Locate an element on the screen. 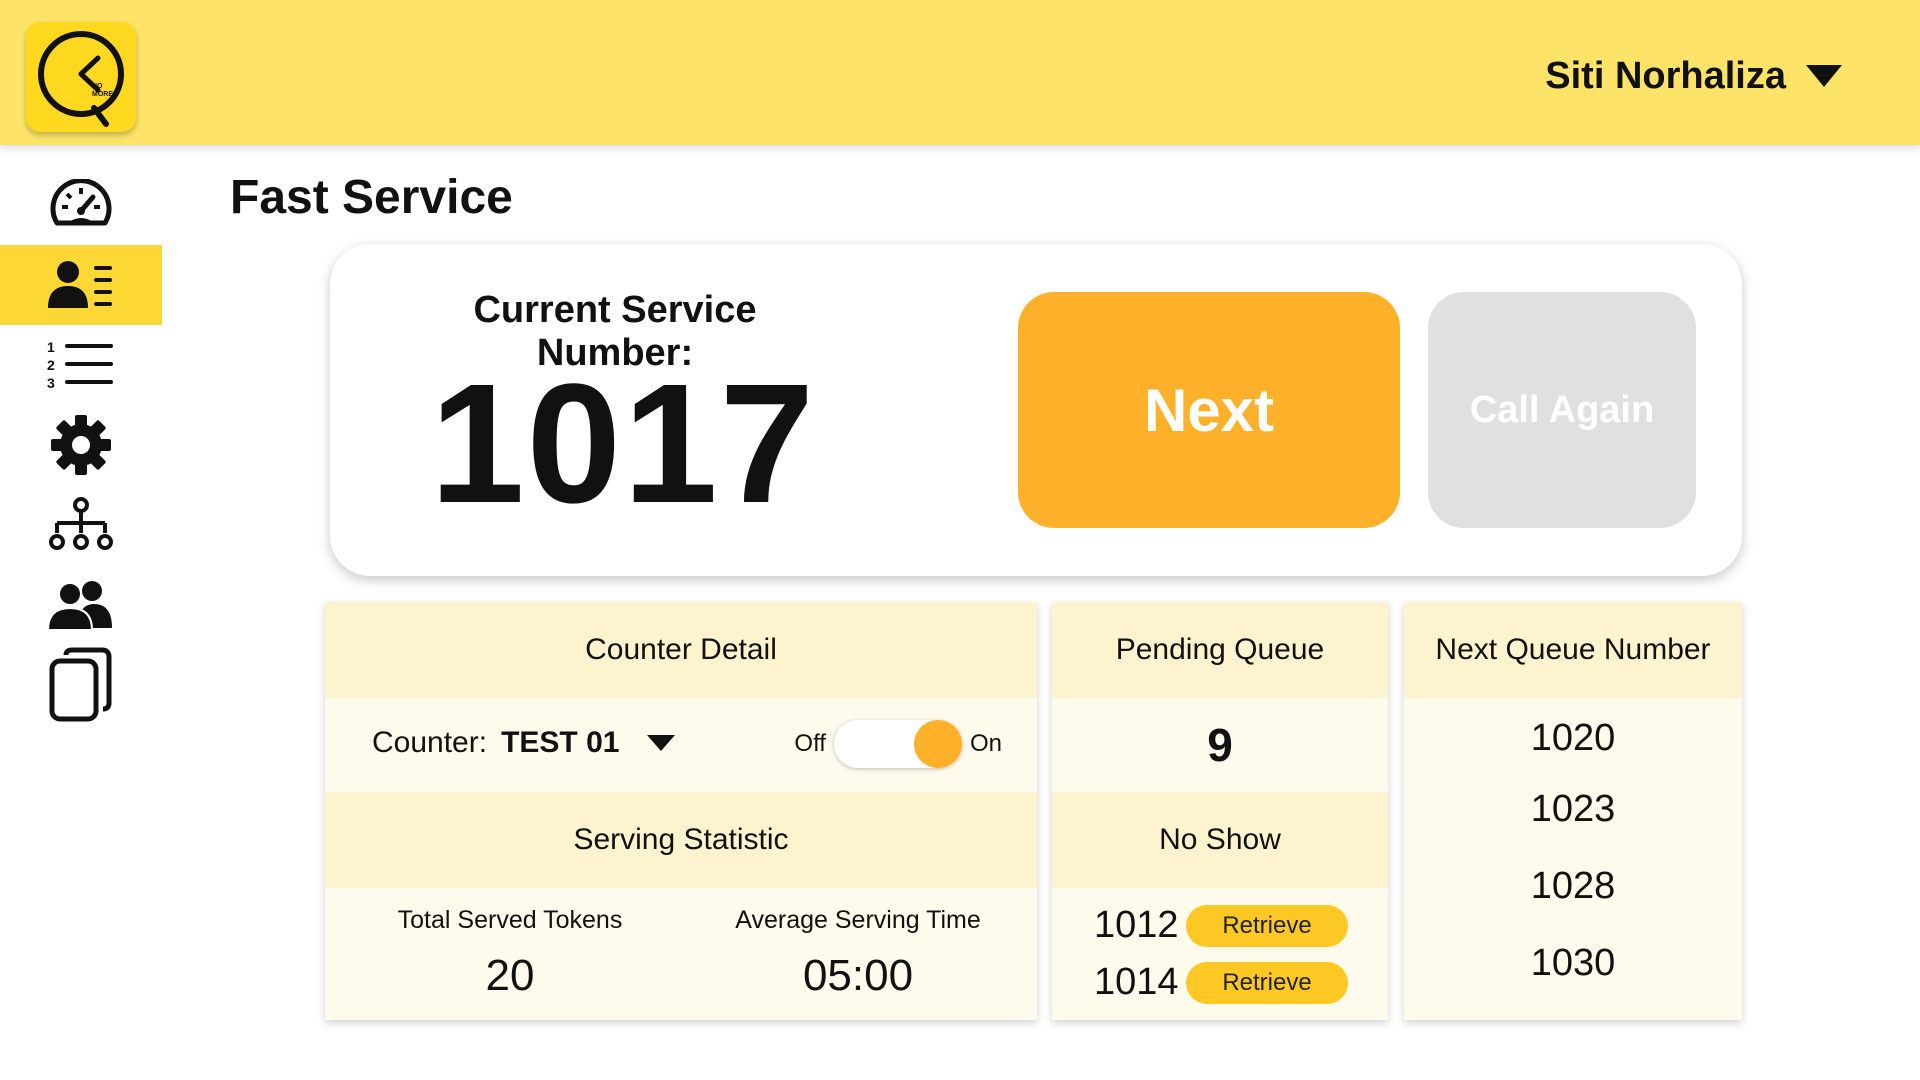 The height and width of the screenshot is (1080, 1920). sidebar-item-dashboard is located at coordinates (81, 205).